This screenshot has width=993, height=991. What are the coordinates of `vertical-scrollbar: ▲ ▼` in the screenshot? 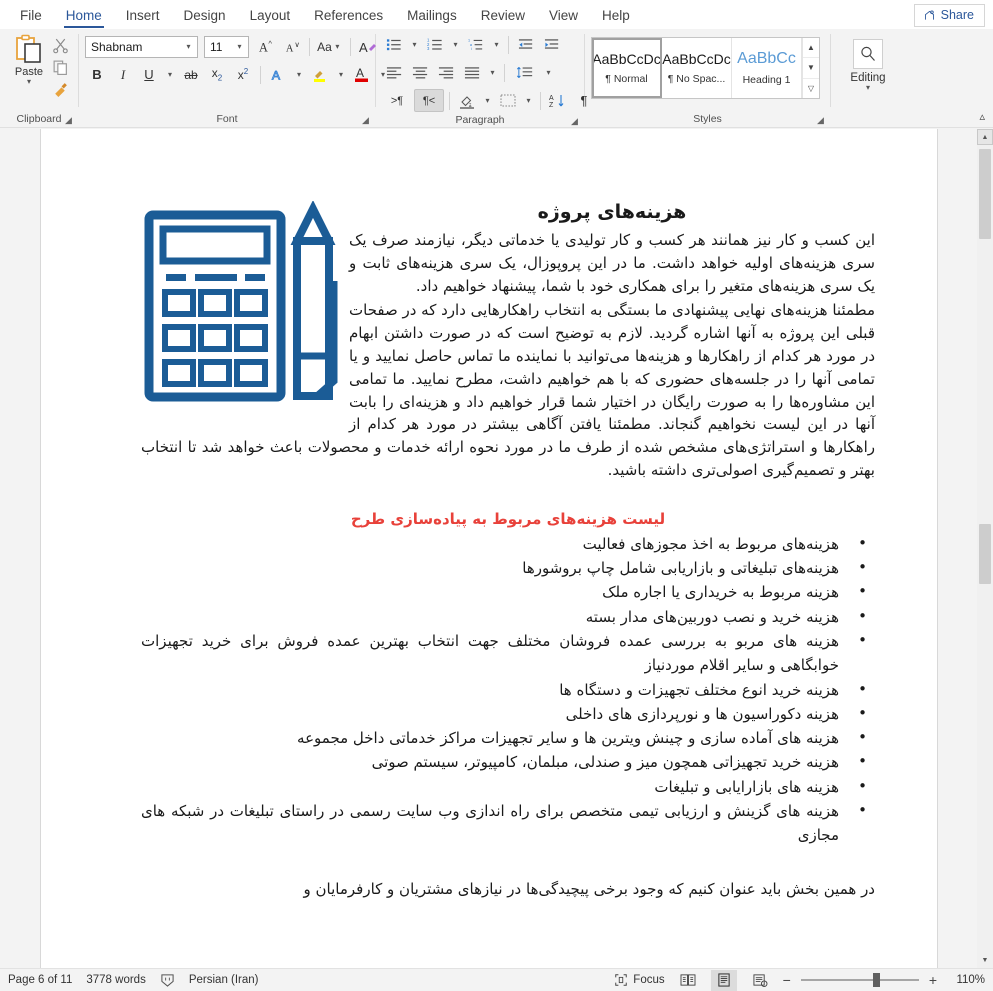 It's located at (985, 548).